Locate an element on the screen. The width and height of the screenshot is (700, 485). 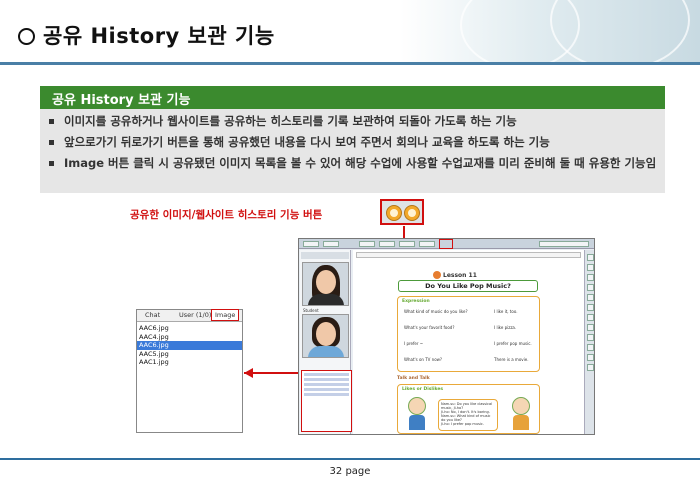
expression-line: I prefer pop music. is located at coordinates (513, 343).